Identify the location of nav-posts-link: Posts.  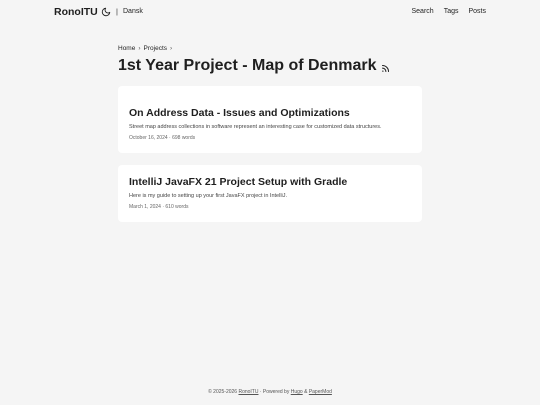
(477, 11).